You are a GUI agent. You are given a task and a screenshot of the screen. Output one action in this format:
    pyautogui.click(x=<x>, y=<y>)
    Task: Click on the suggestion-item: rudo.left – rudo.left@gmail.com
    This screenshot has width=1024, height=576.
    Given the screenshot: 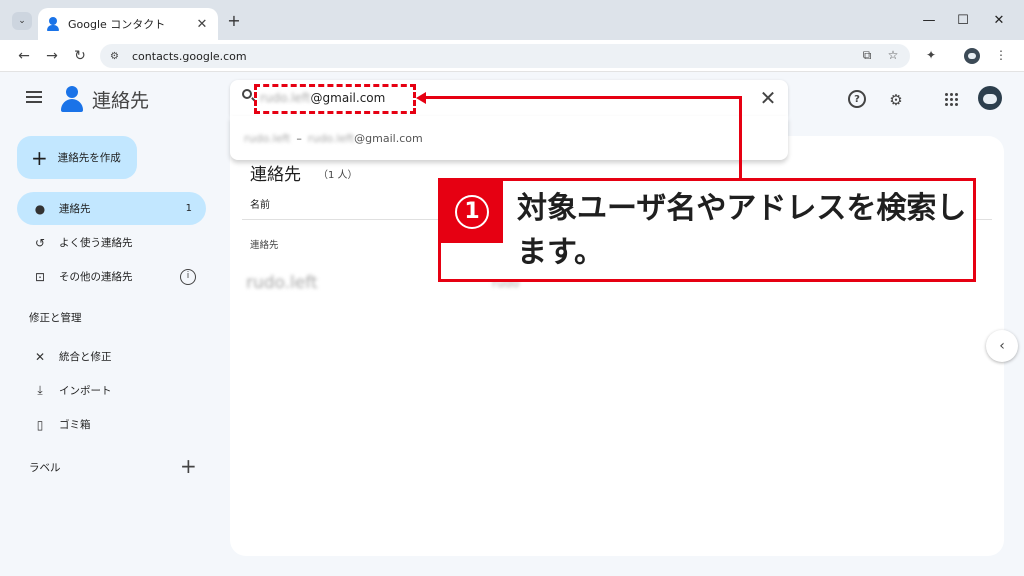 What is the action you would take?
    pyautogui.click(x=333, y=138)
    